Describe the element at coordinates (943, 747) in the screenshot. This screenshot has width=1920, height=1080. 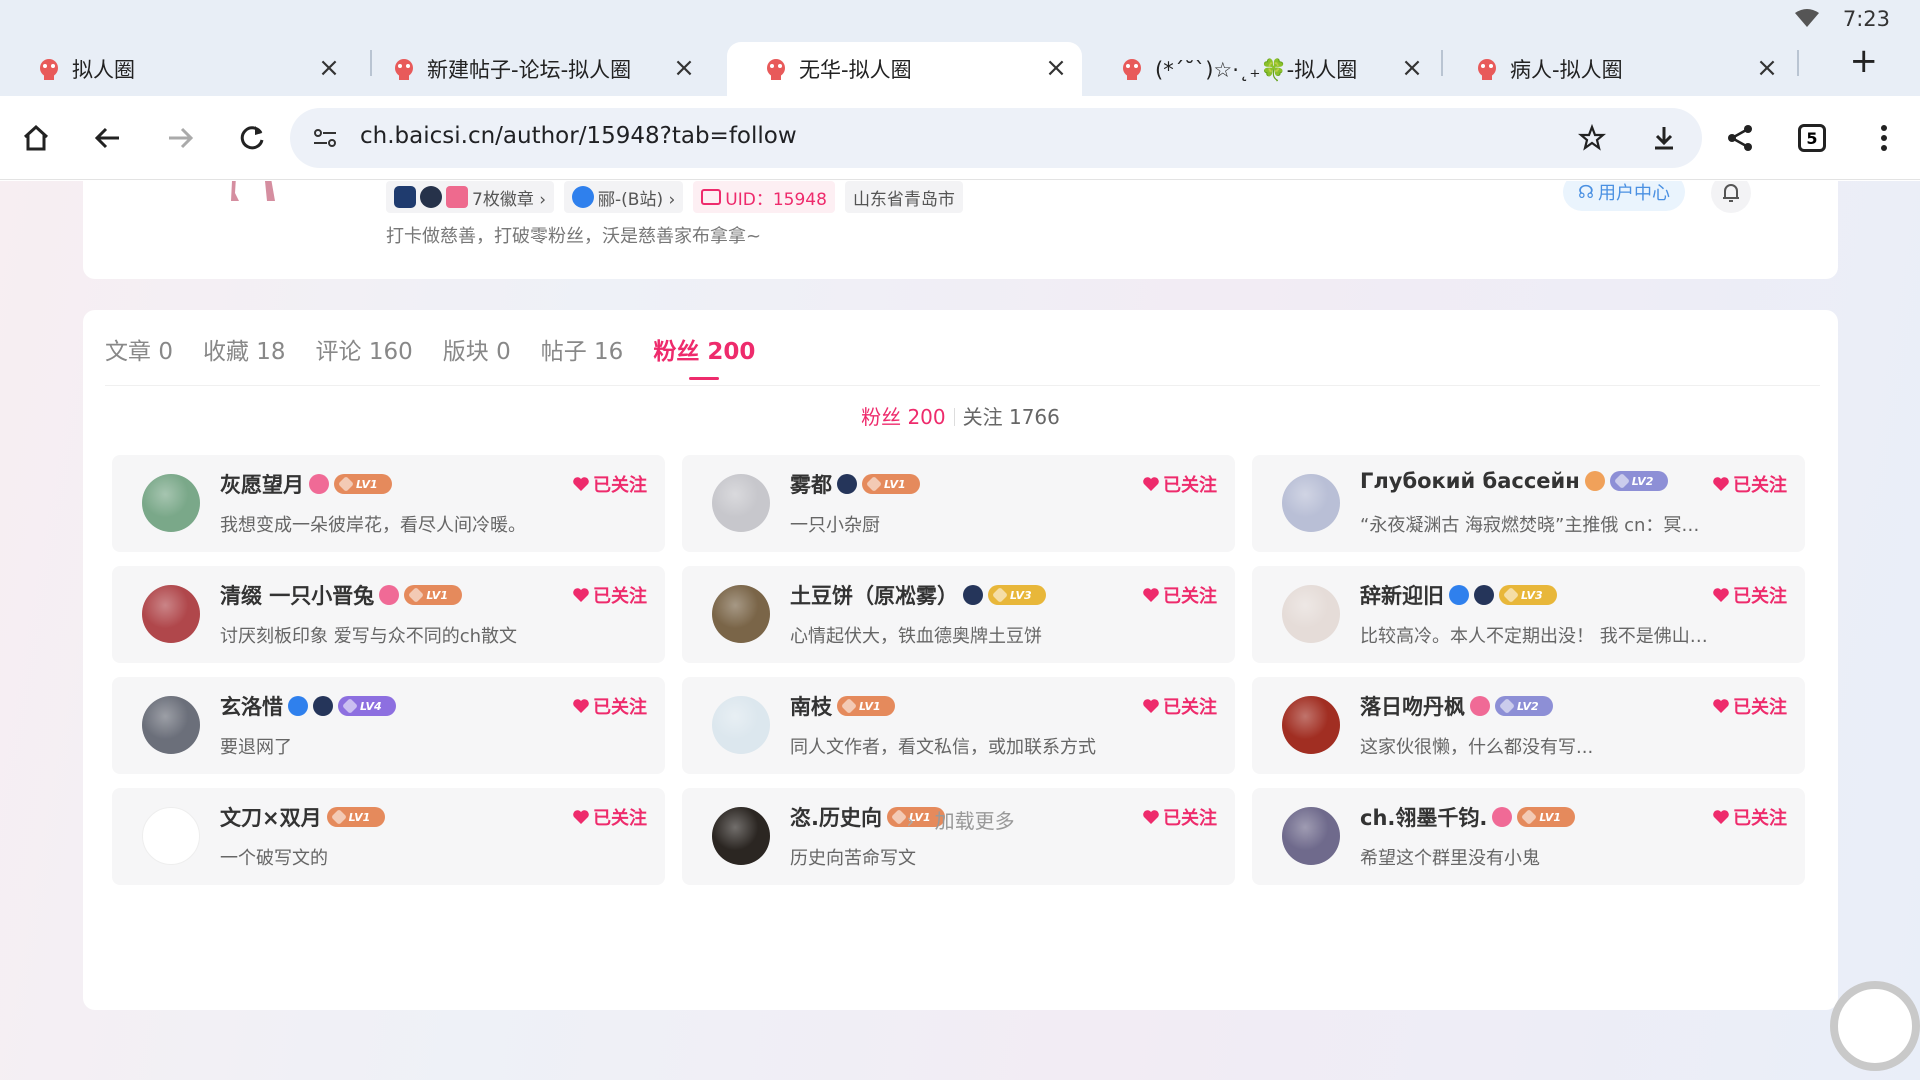
I see `user-signature: 同人文作者，看文私信，或加联系方式` at that location.